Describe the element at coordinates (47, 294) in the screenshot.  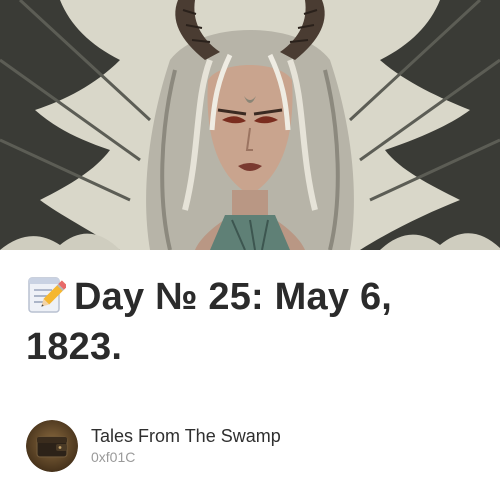
I see `memo-pencil-icon` at that location.